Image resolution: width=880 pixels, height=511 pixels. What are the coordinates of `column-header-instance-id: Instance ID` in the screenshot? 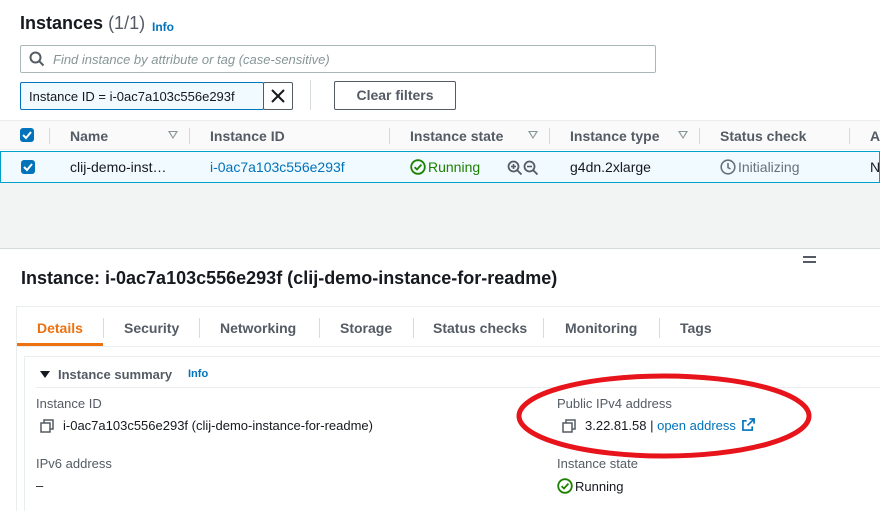 It's located at (247, 136).